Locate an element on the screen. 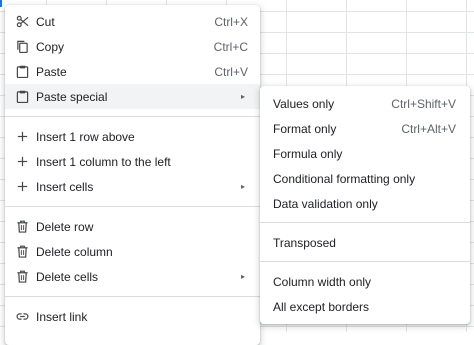 The height and width of the screenshot is (345, 474). copy-icon is located at coordinates (22, 46).